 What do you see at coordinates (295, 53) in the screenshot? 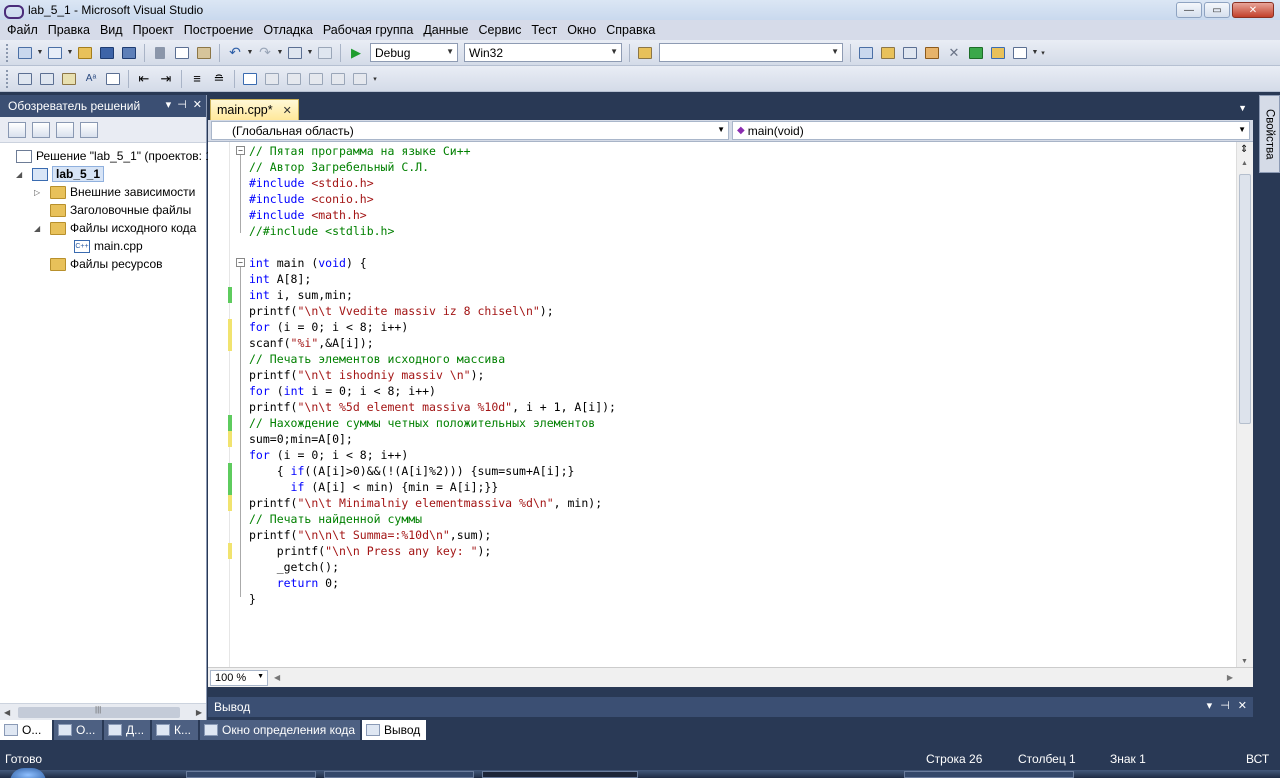
I see `navigate-backward-icon` at bounding box center [295, 53].